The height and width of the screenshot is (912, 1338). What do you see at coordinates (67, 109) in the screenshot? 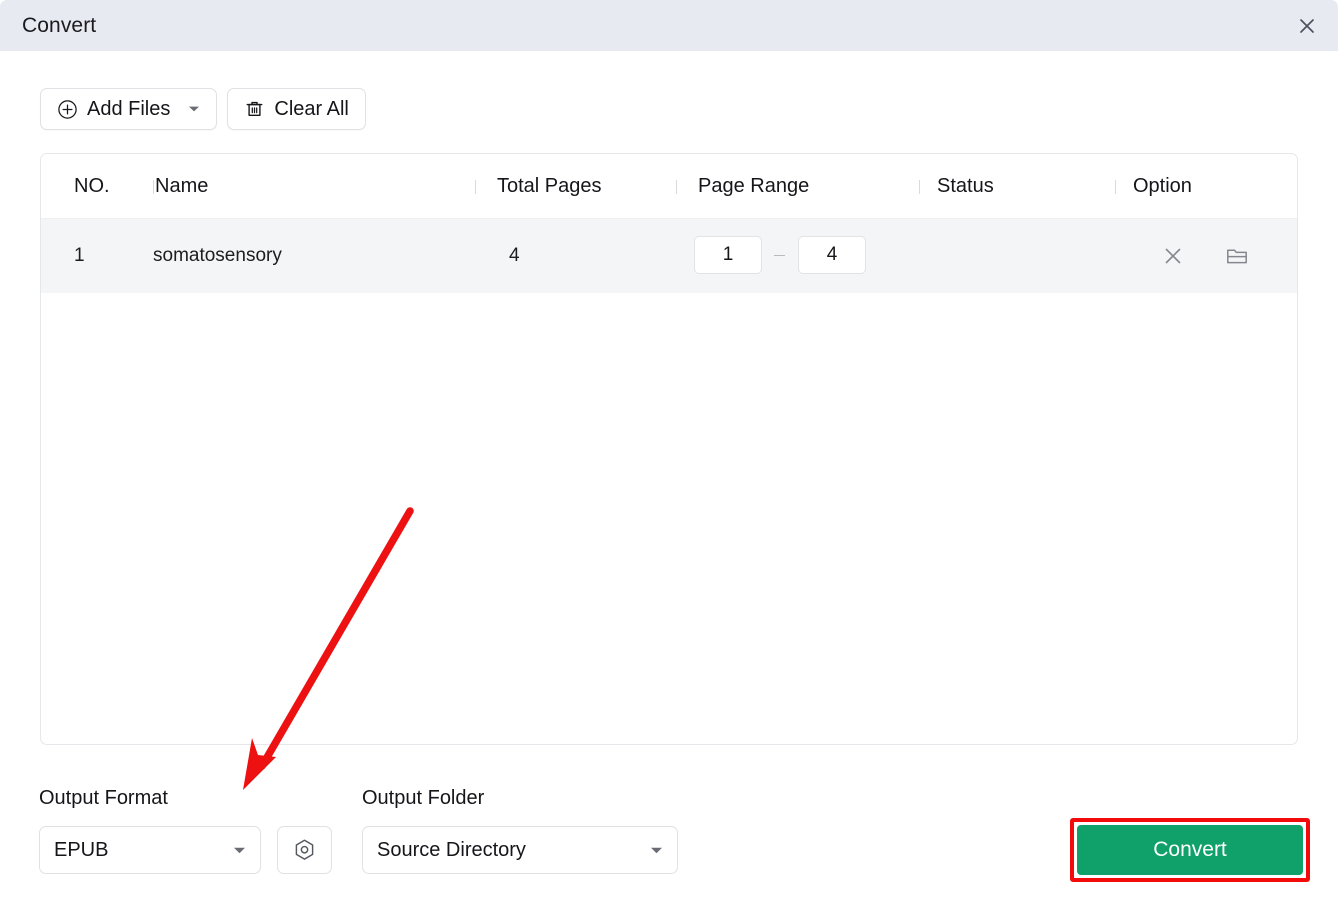
I see `plus-circle-icon` at bounding box center [67, 109].